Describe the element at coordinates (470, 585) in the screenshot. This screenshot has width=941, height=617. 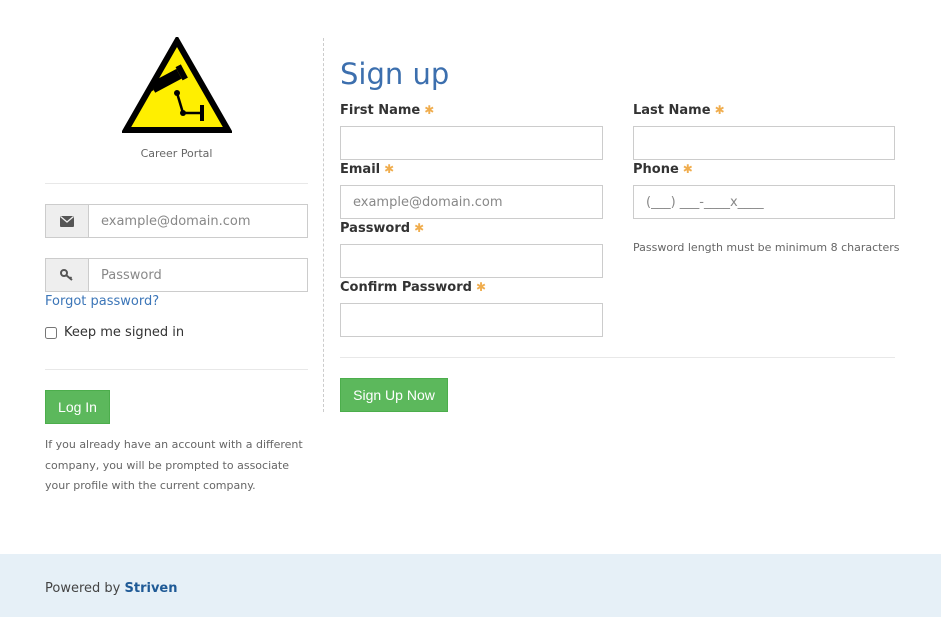
I see `footer: Powered by Striven` at that location.